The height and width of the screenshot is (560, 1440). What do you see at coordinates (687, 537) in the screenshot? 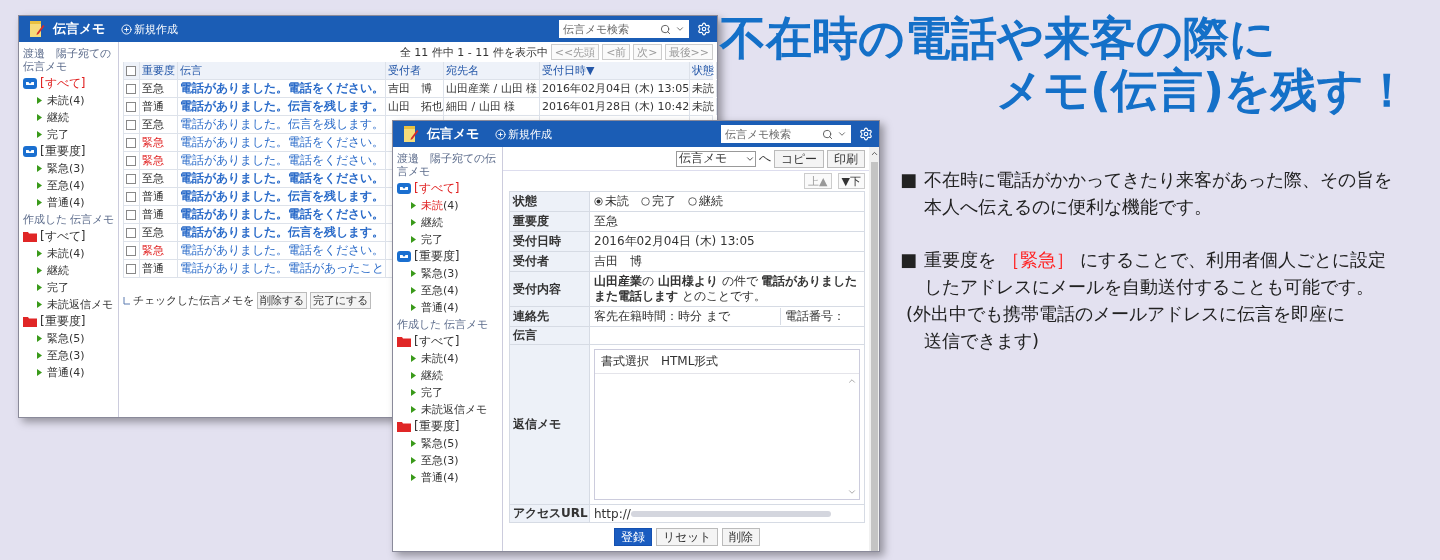
I see `form-button: リセット` at bounding box center [687, 537].